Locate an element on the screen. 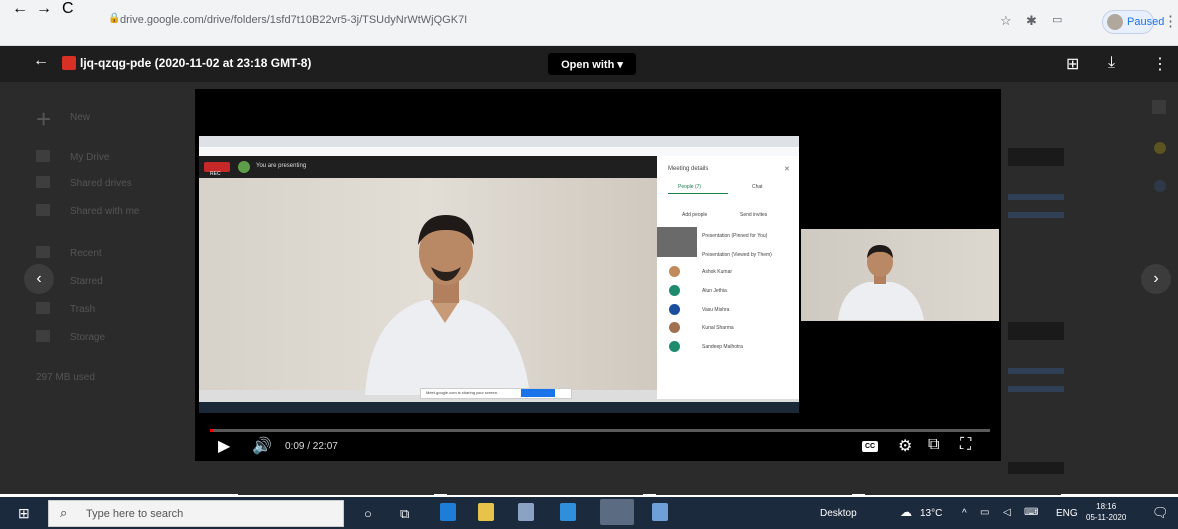  app-icon is located at coordinates (660, 512).